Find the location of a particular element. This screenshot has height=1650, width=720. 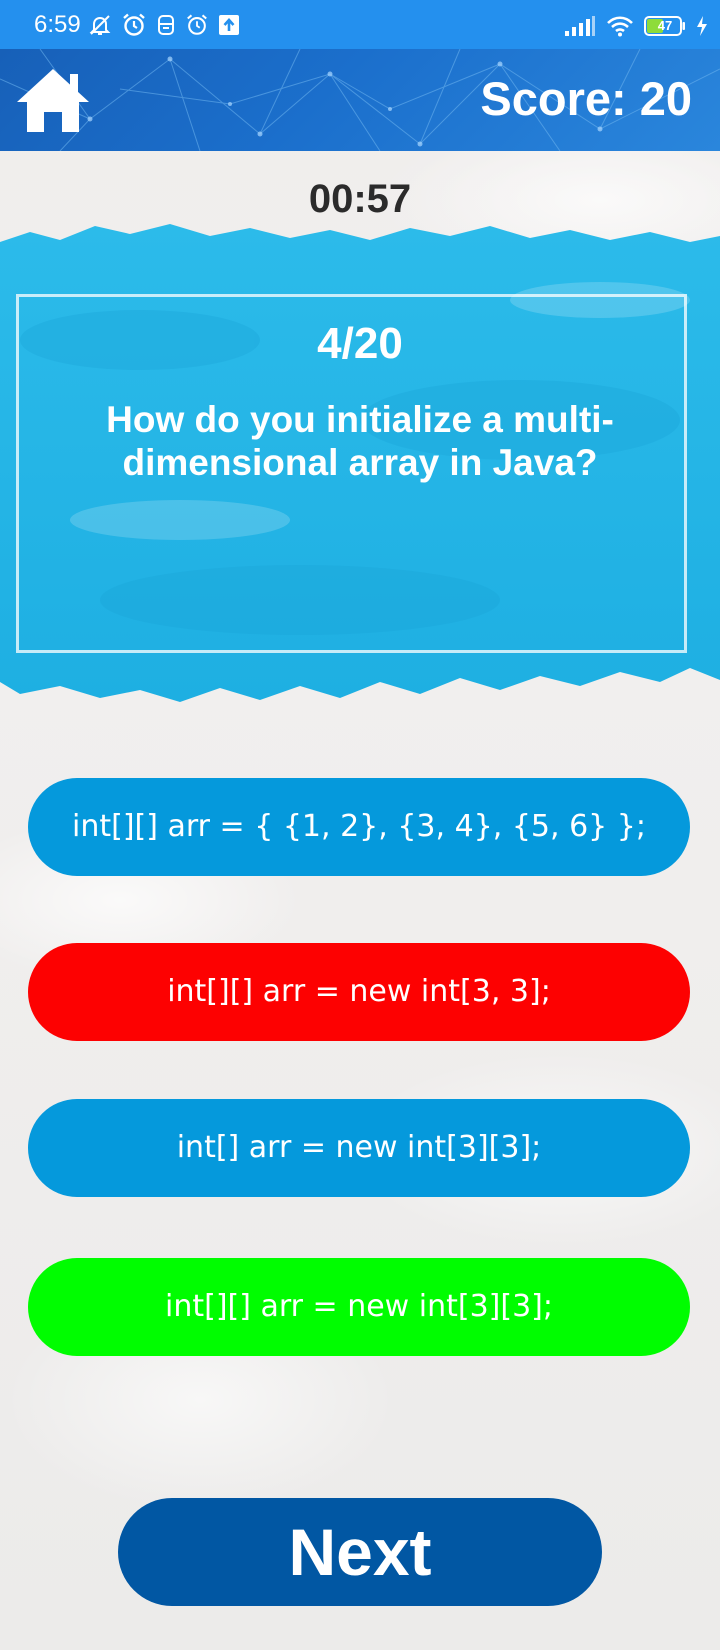

charging-icon is located at coordinates (702, 26).